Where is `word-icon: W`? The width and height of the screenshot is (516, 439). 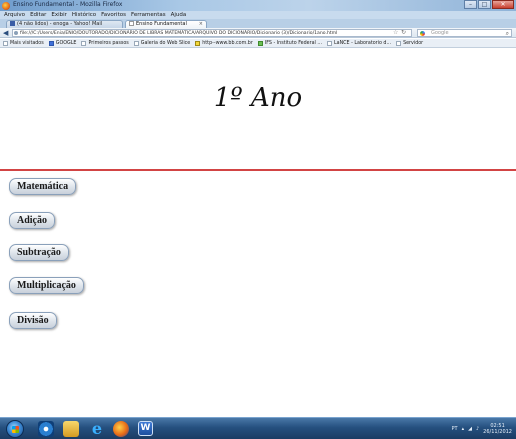 word-icon: W is located at coordinates (145, 428).